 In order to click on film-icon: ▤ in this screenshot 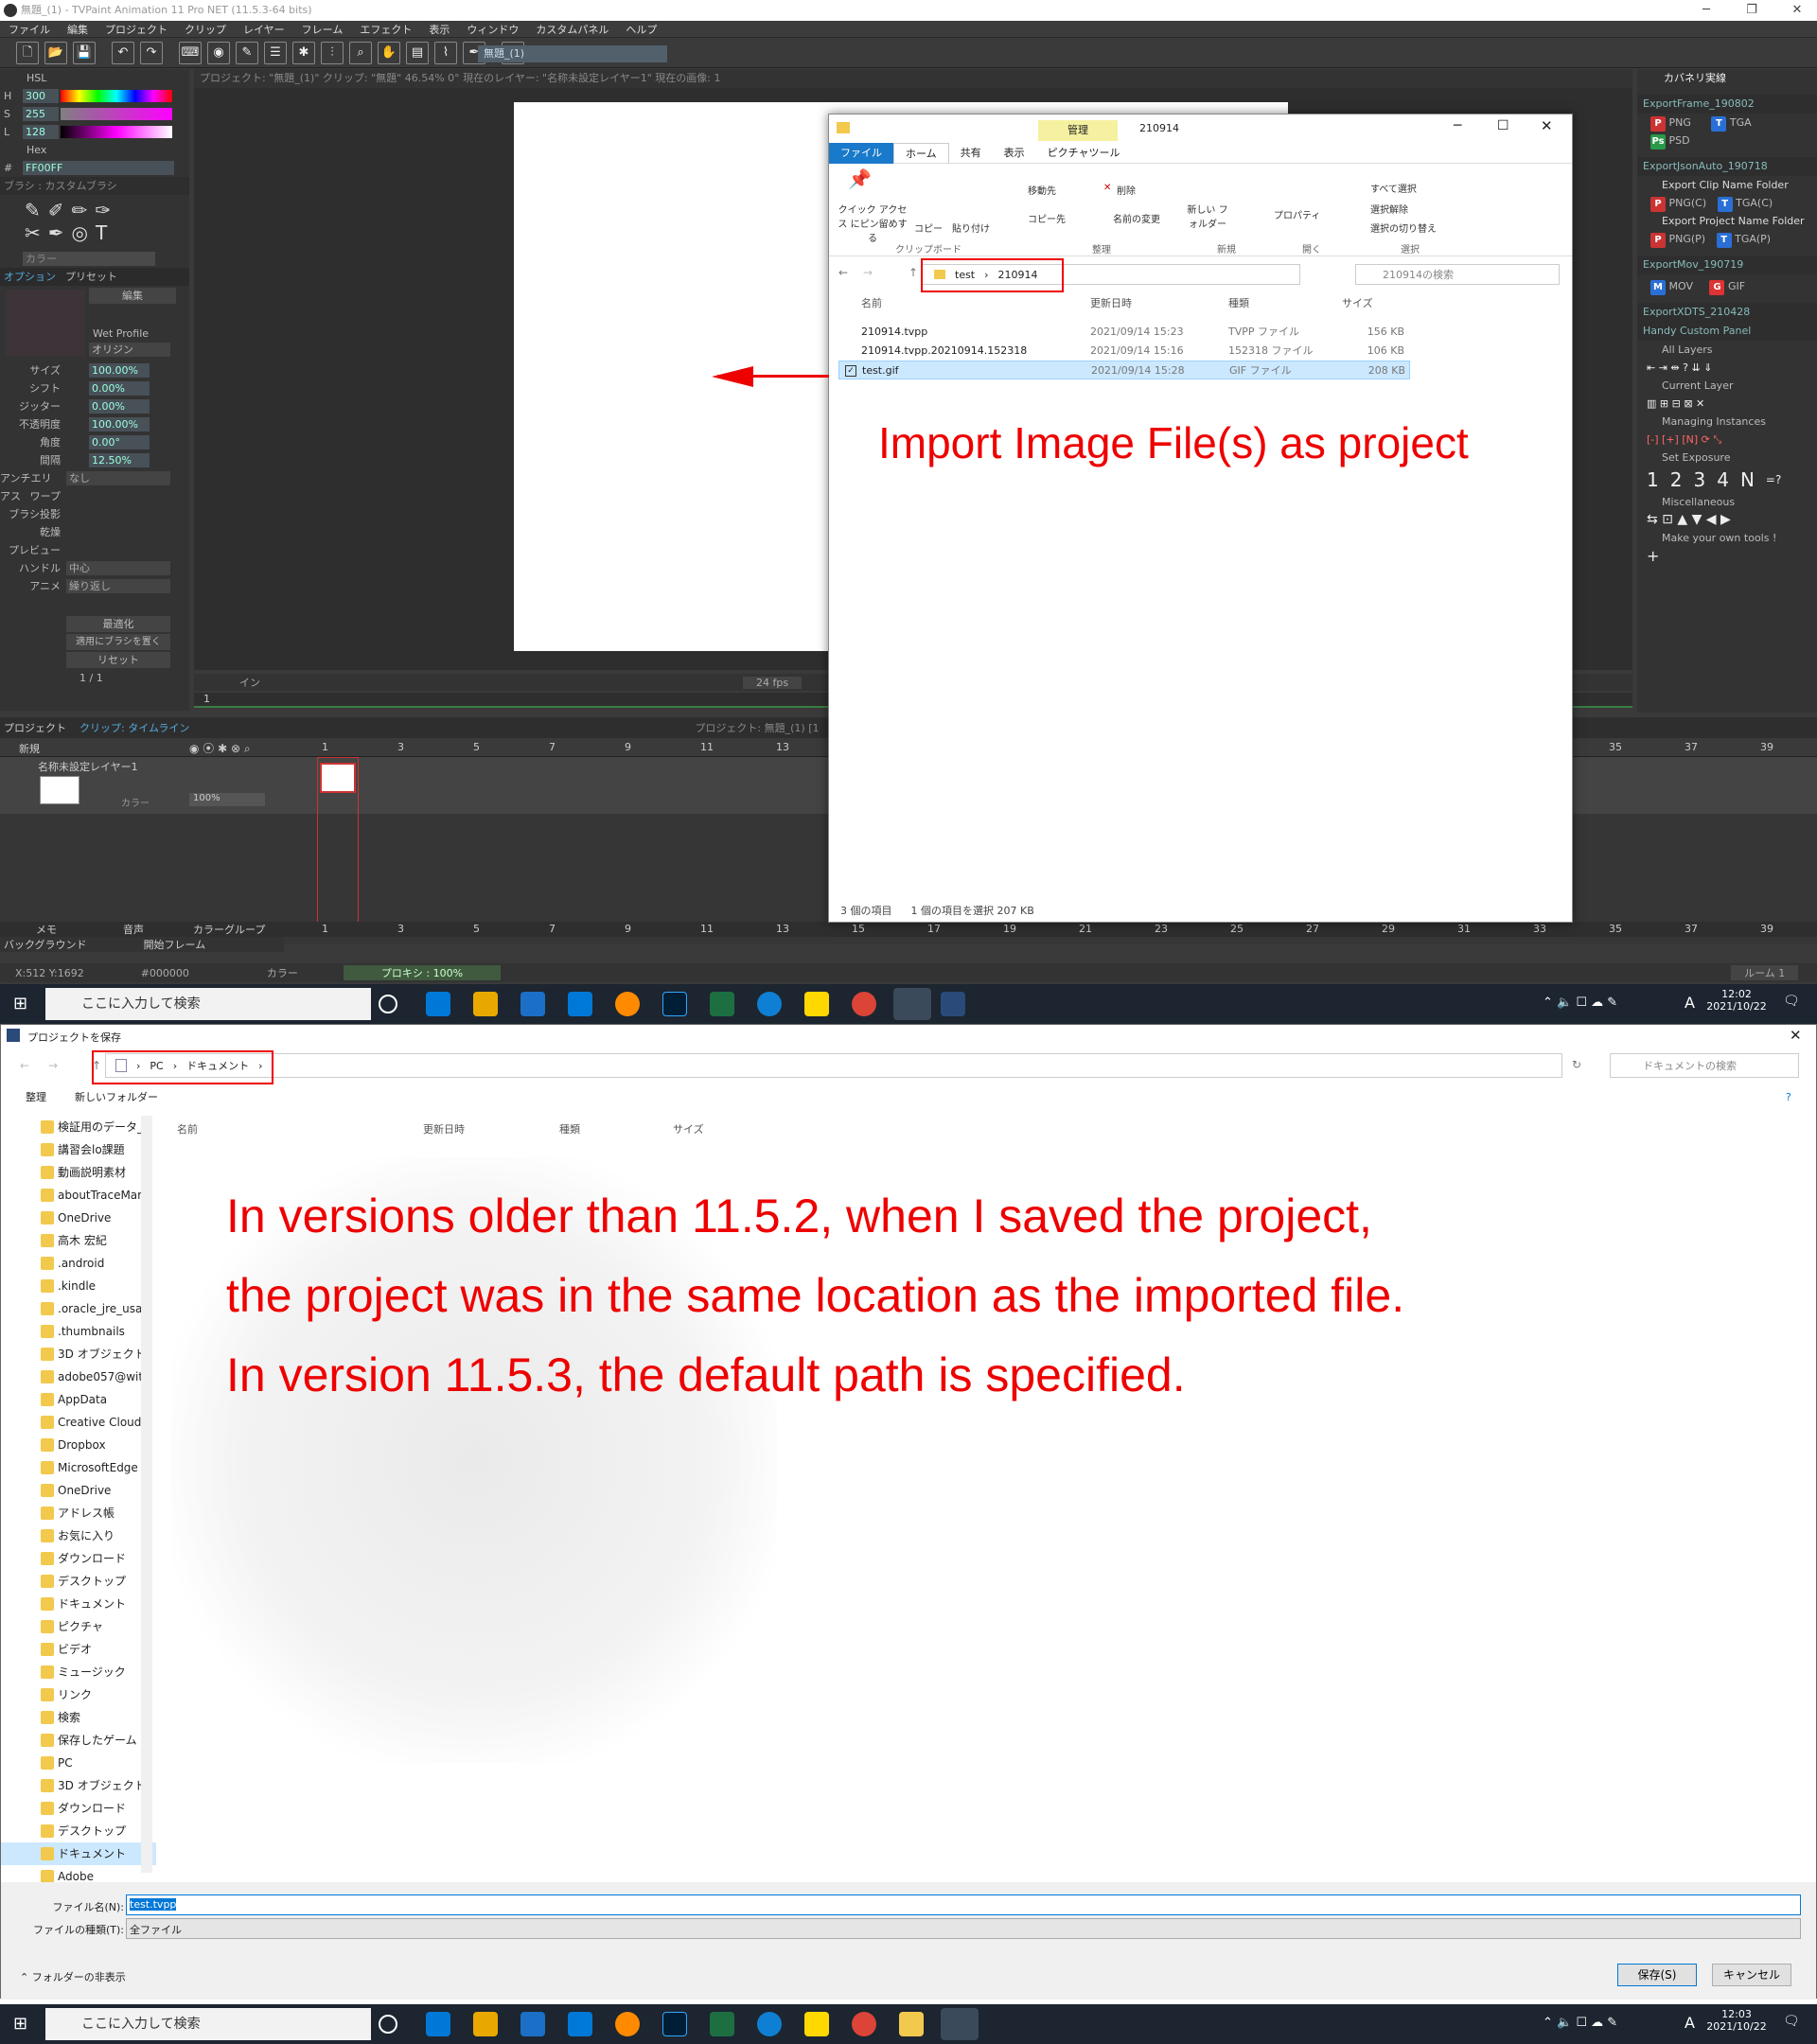, I will do `click(418, 52)`.